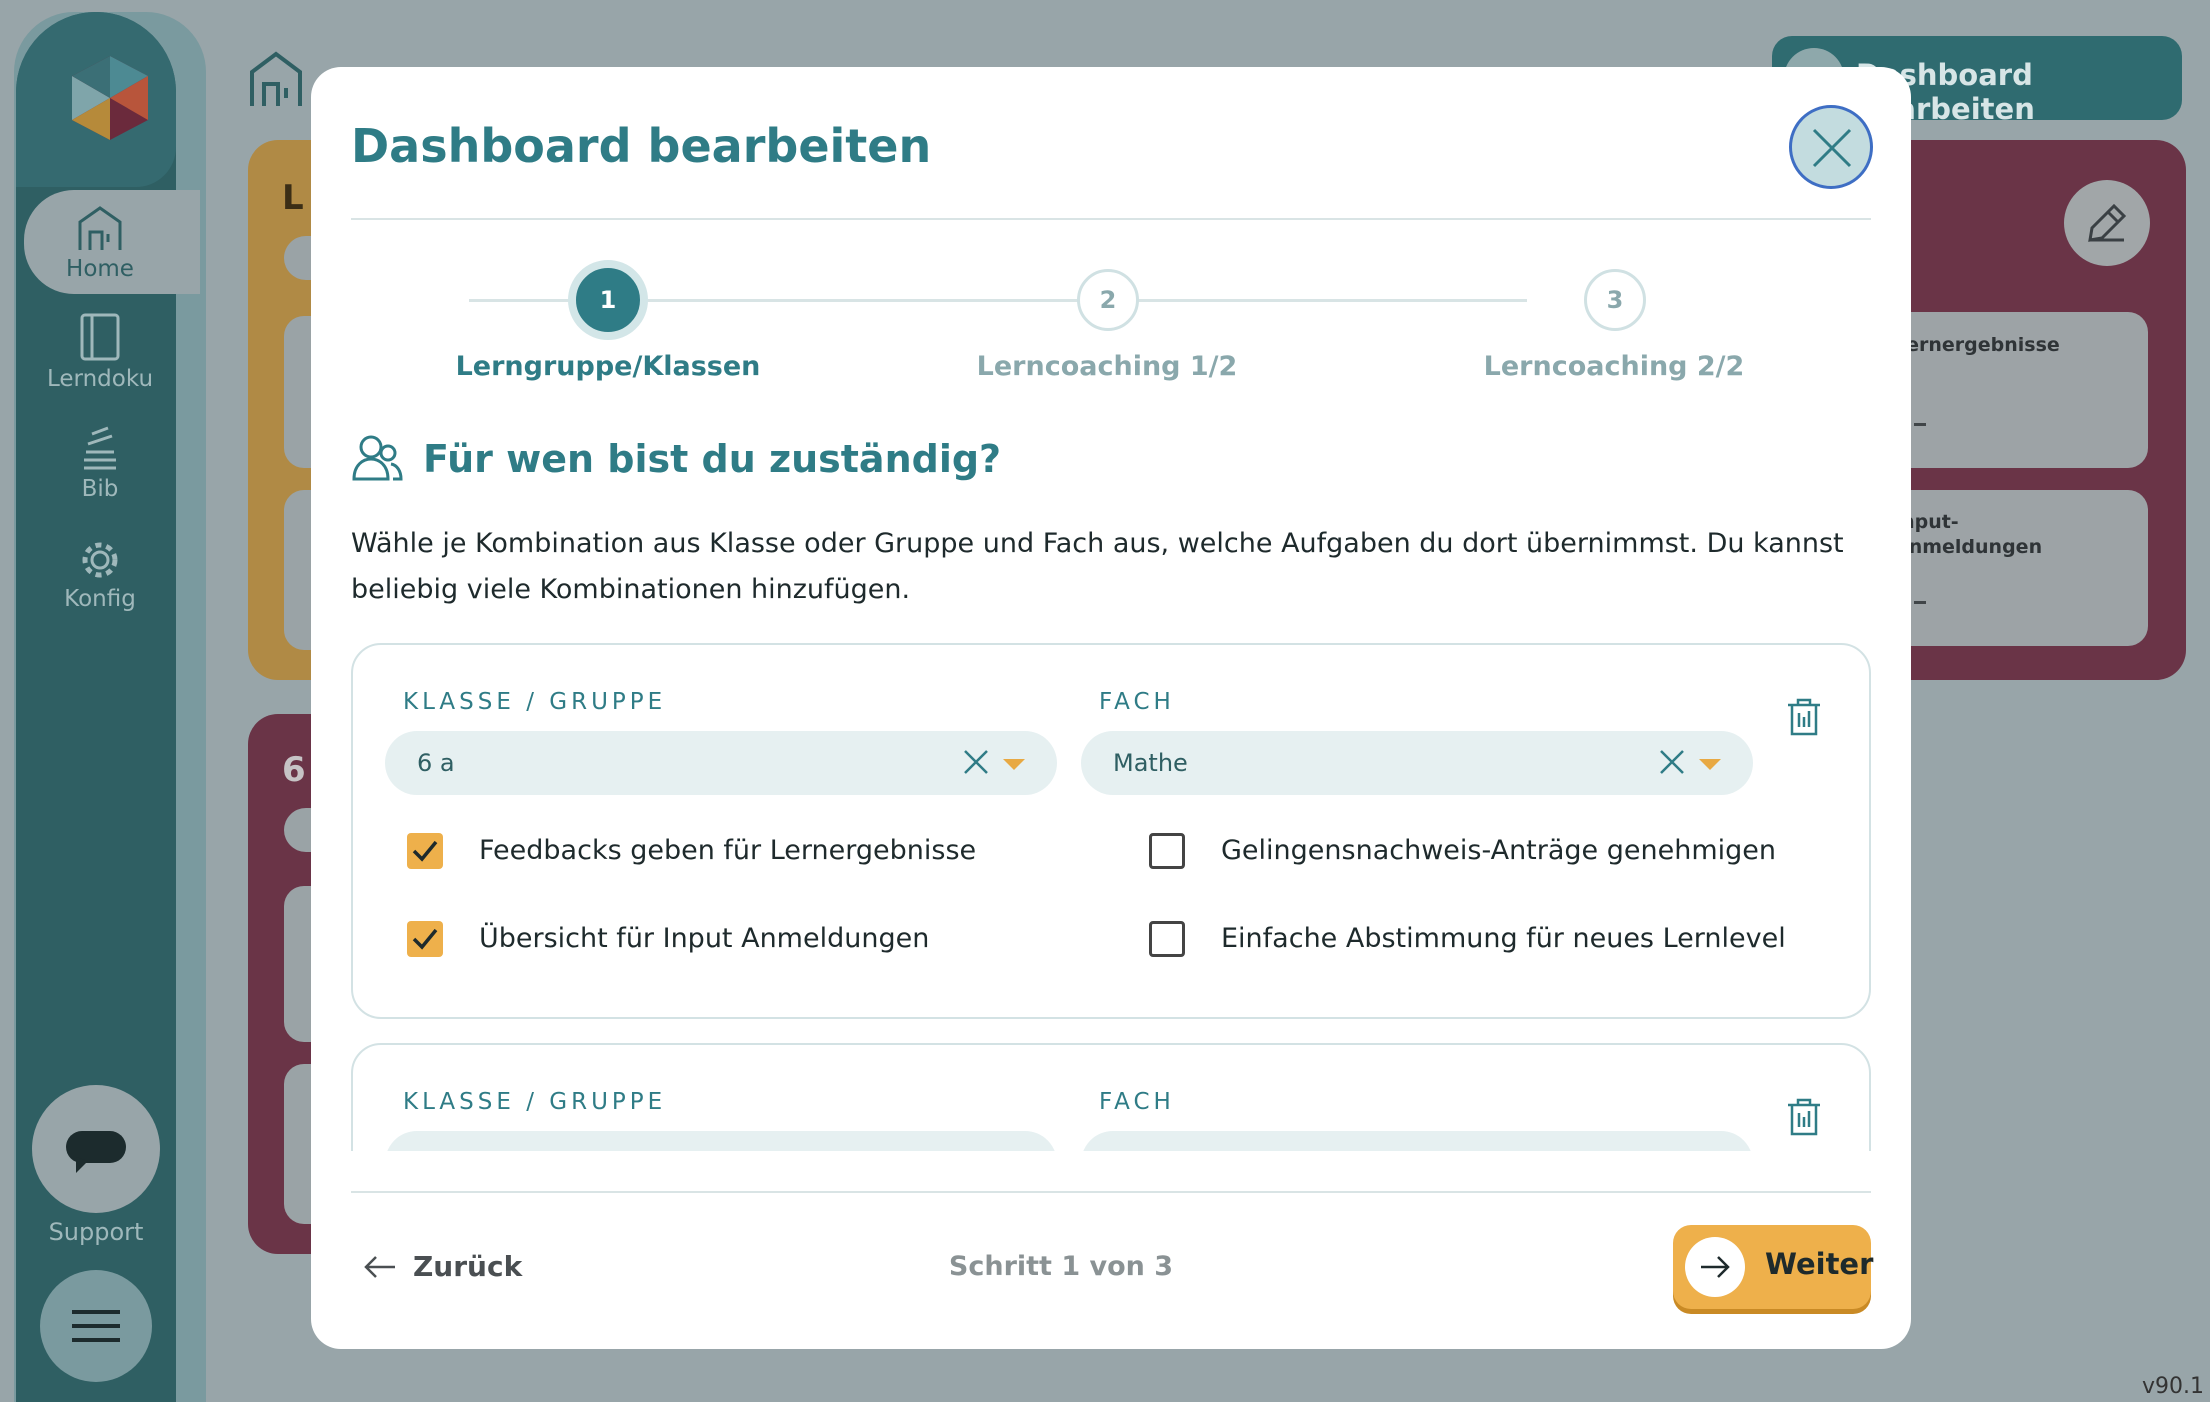 The height and width of the screenshot is (1402, 2210). I want to click on class-group-value: 6 a, so click(436, 763).